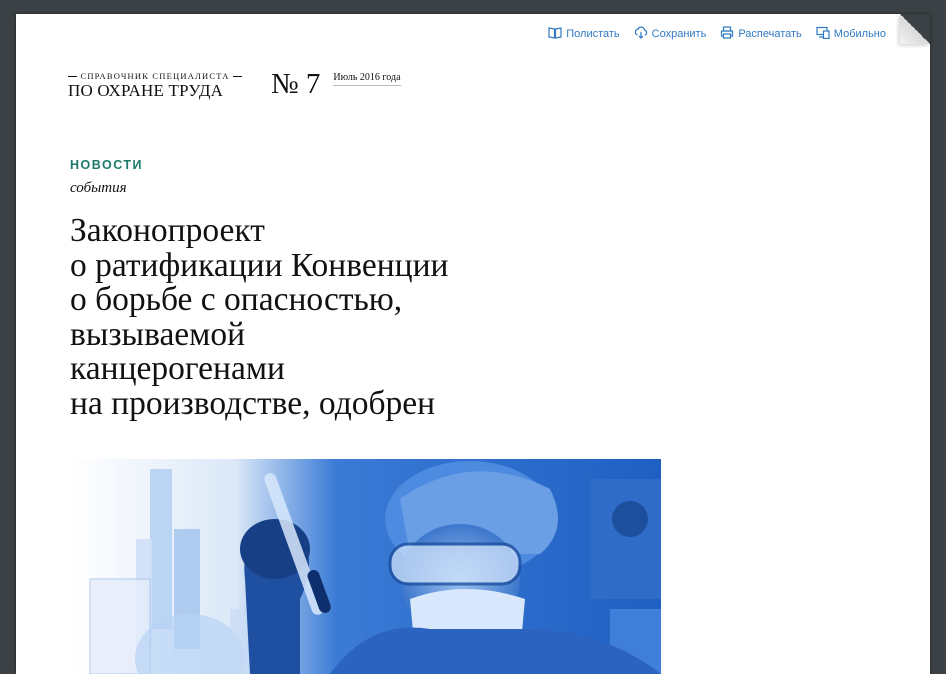 This screenshot has height=674, width=946. What do you see at coordinates (823, 34) in the screenshot?
I see `devices-icon` at bounding box center [823, 34].